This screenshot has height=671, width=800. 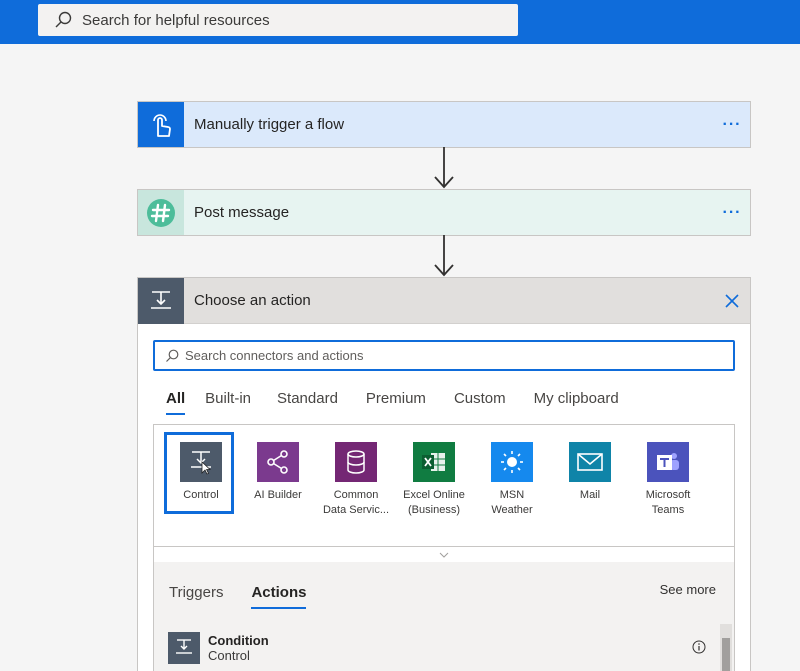 I want to click on post-message-title: Post message, so click(x=242, y=212).